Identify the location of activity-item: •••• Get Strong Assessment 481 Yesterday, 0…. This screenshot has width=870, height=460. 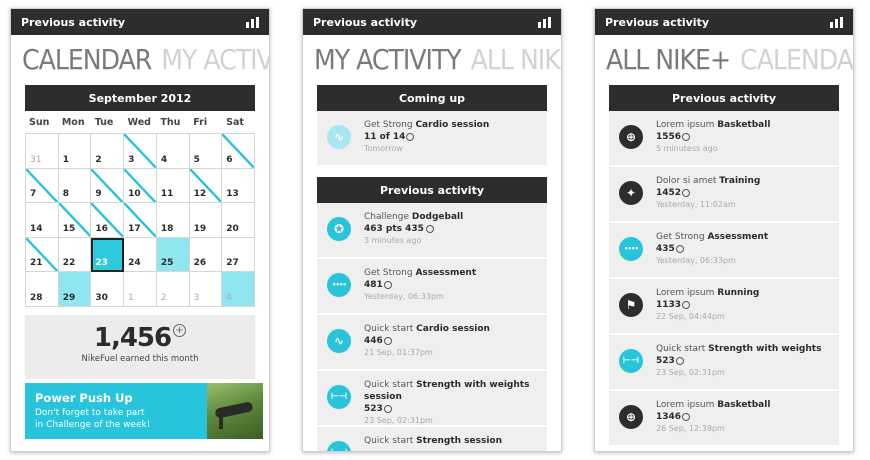
(432, 287).